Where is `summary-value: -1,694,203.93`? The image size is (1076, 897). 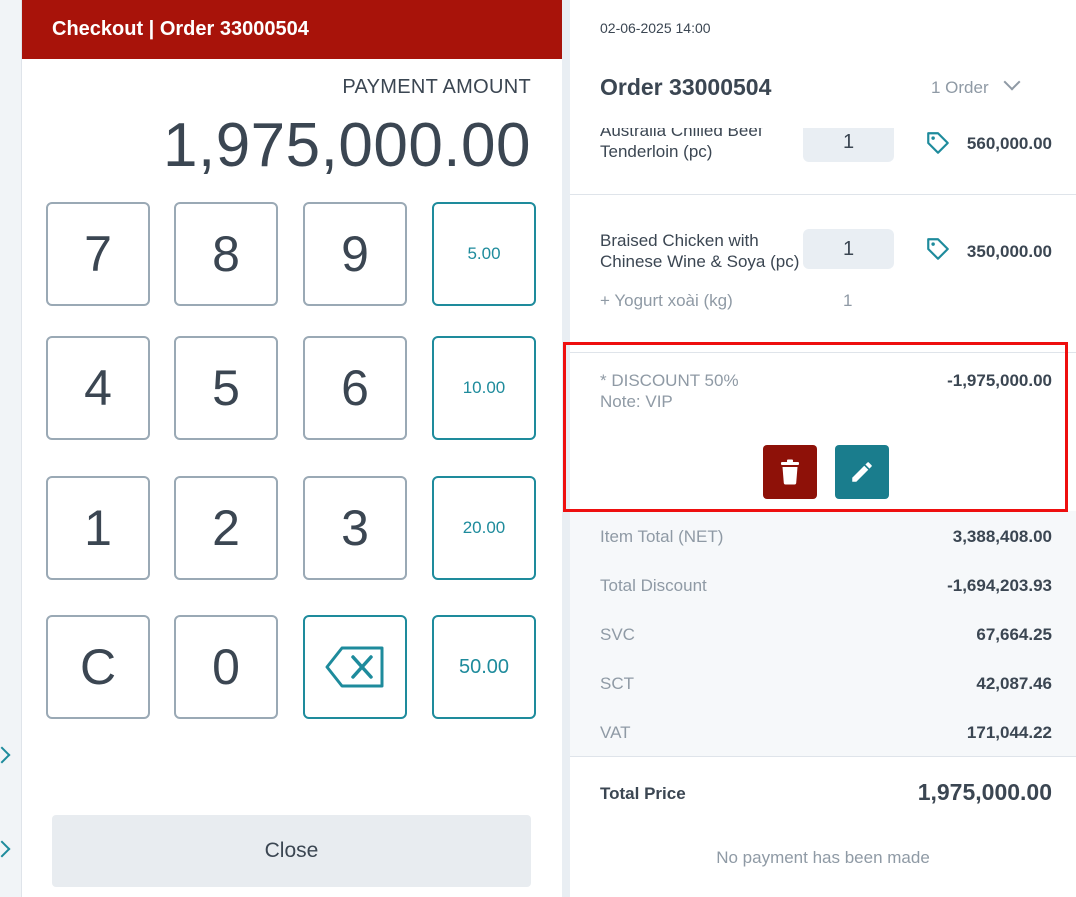
summary-value: -1,694,203.93 is located at coordinates (999, 585).